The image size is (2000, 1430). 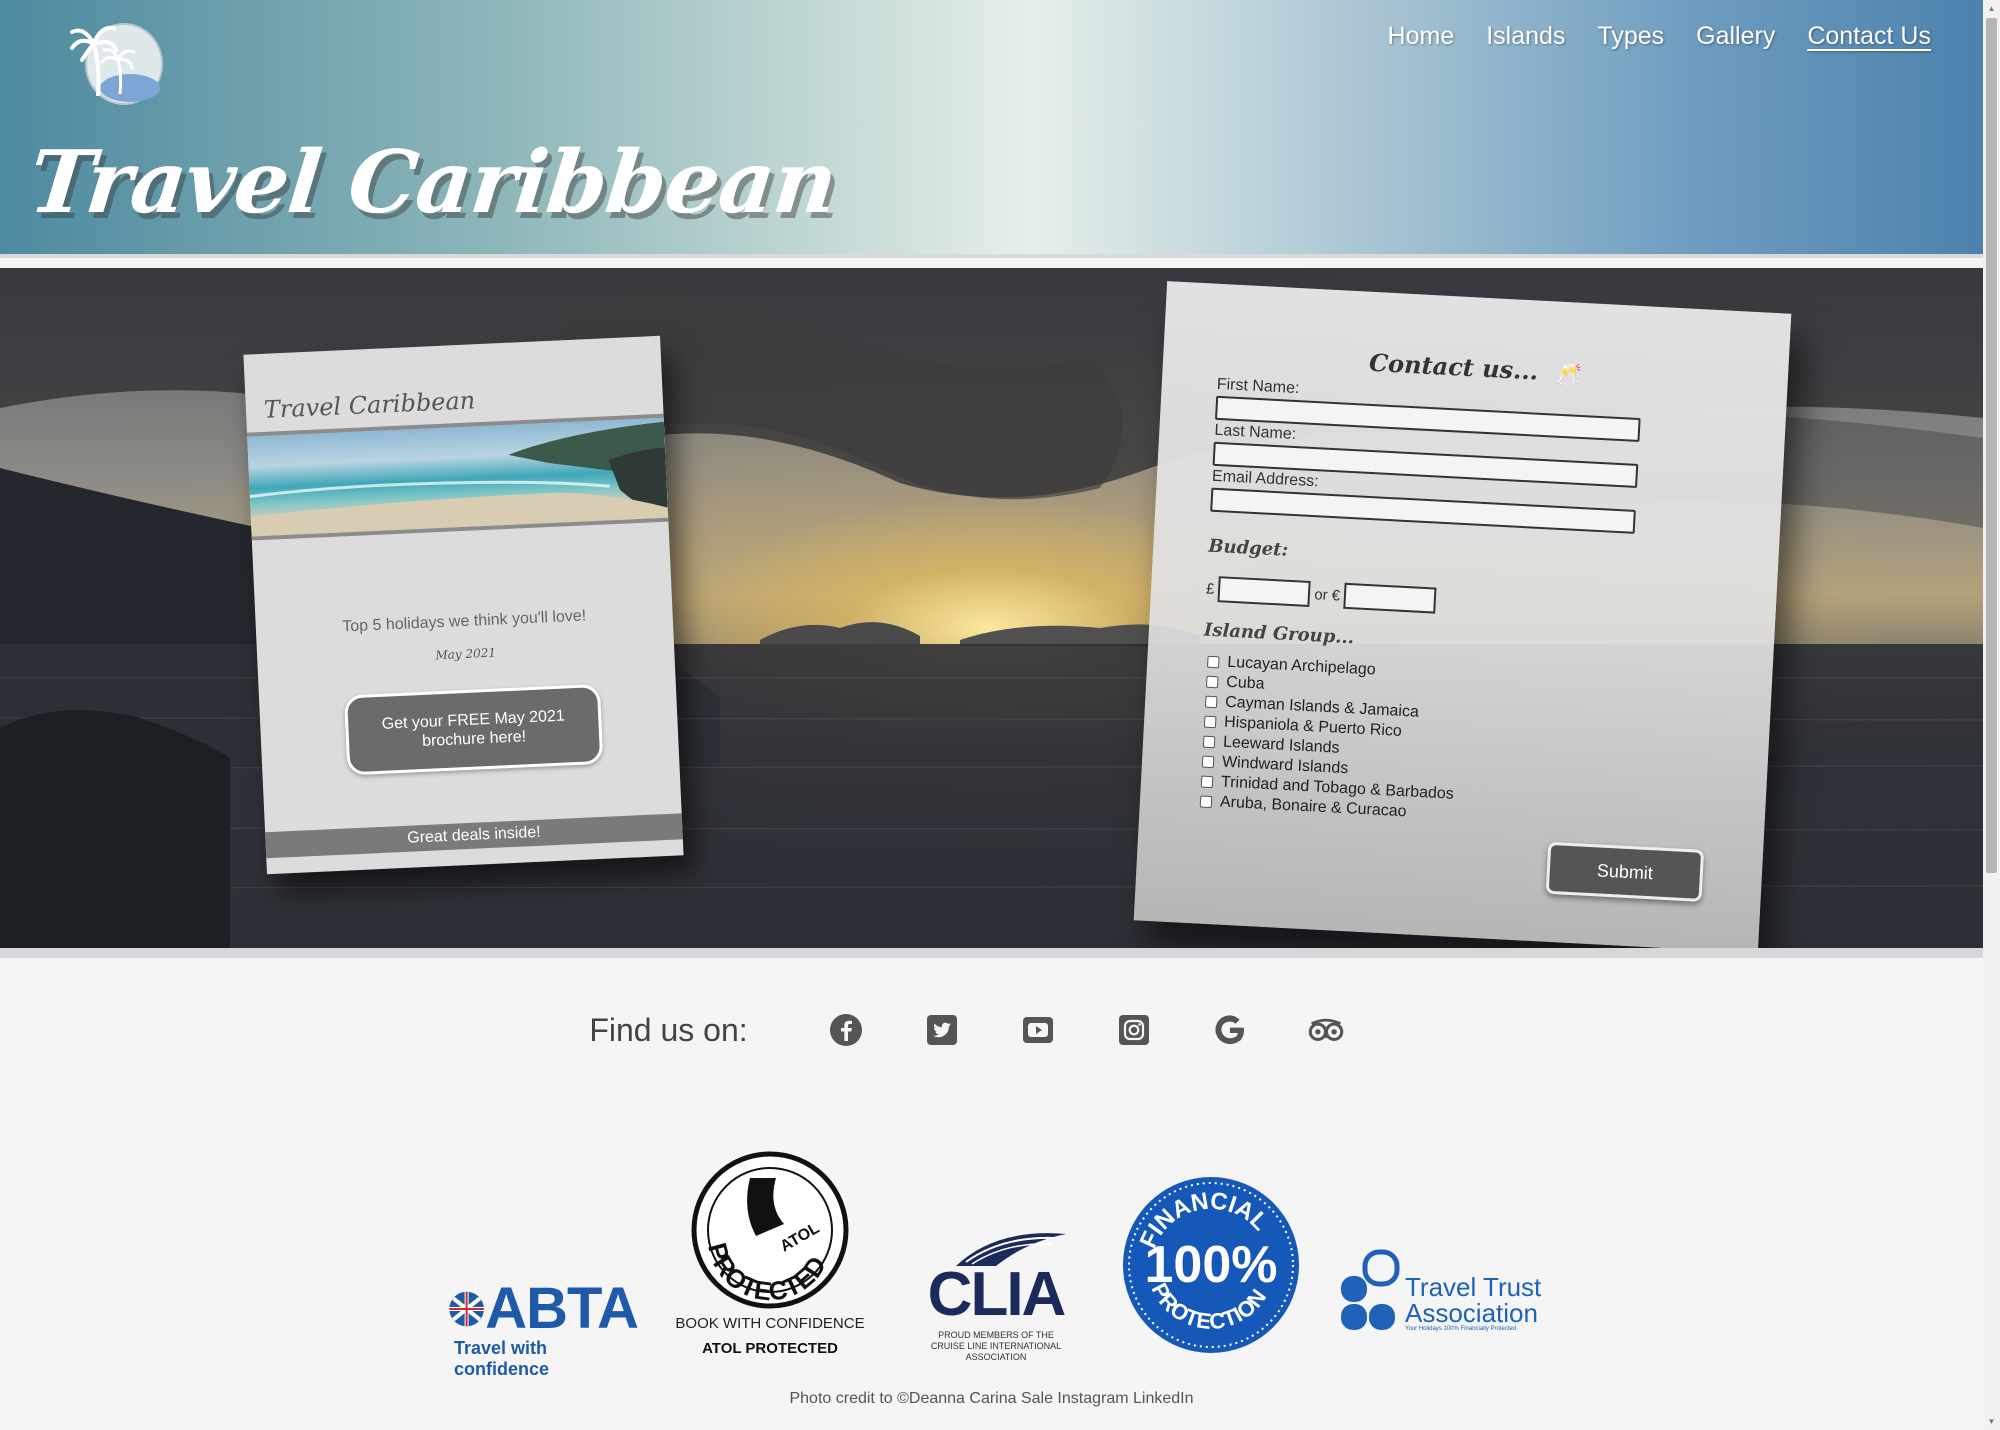 What do you see at coordinates (562, 1308) in the screenshot?
I see `abta-wordmark: ABTA` at bounding box center [562, 1308].